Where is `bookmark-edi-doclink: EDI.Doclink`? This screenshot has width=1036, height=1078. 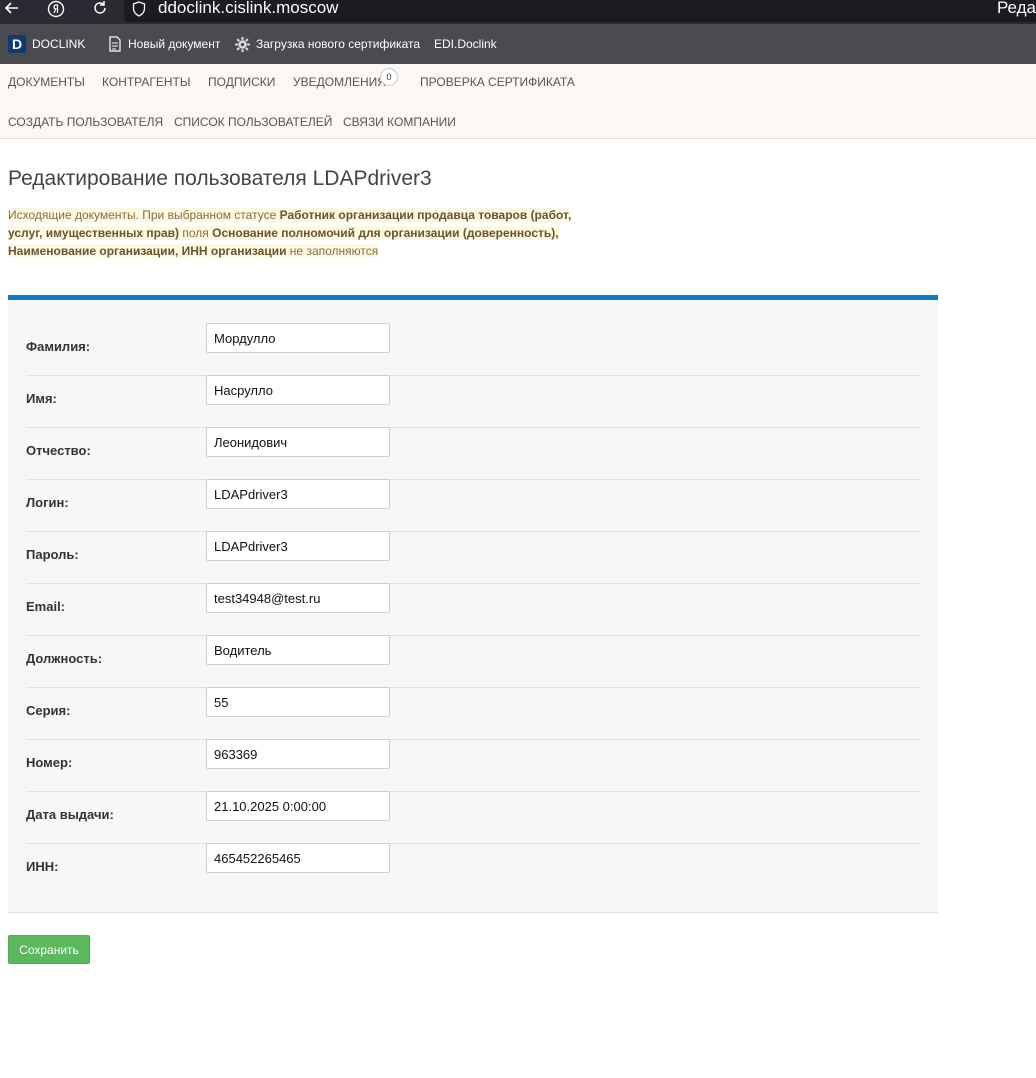
bookmark-edi-doclink: EDI.Doclink is located at coordinates (465, 44).